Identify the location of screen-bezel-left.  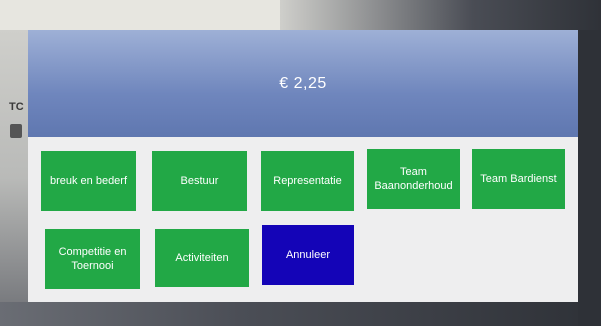
(14, 178).